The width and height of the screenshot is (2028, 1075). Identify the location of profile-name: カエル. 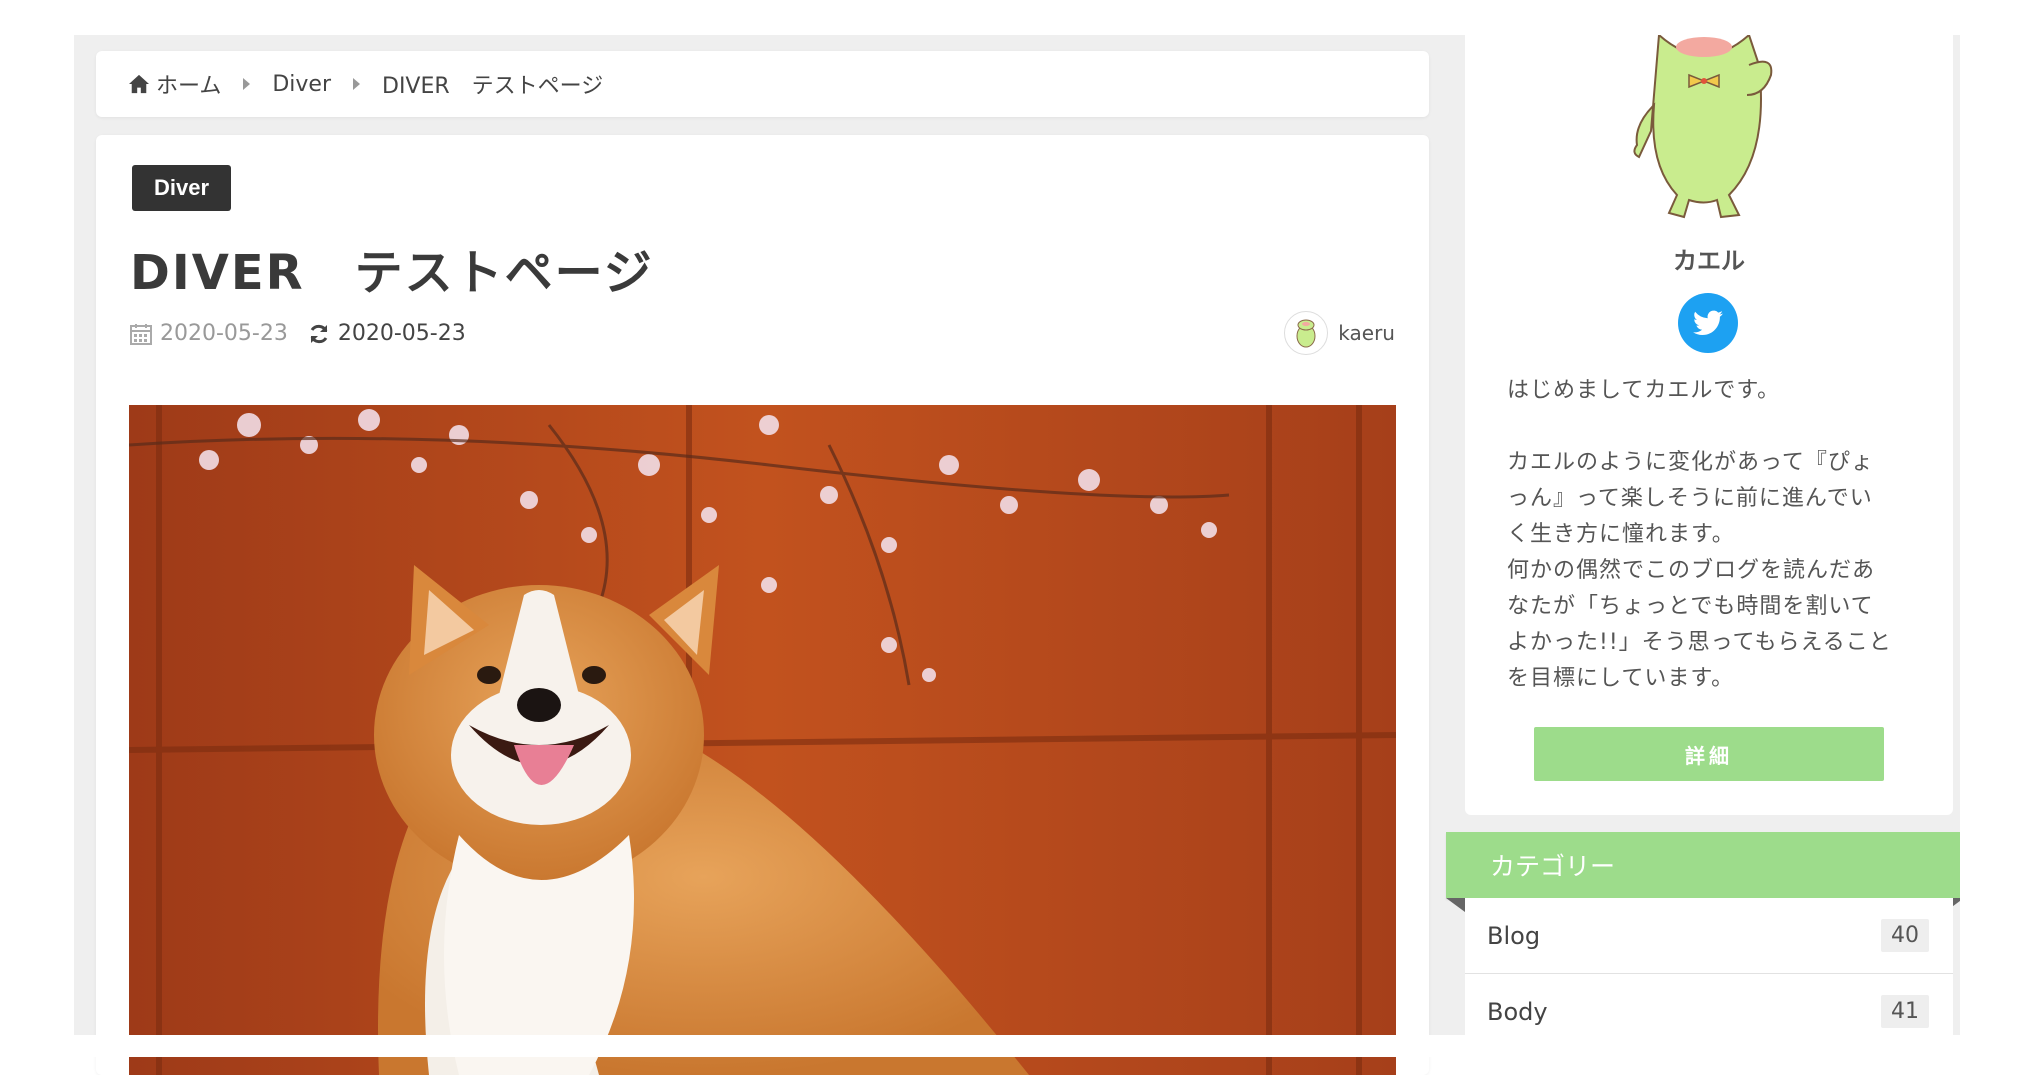
(1709, 261).